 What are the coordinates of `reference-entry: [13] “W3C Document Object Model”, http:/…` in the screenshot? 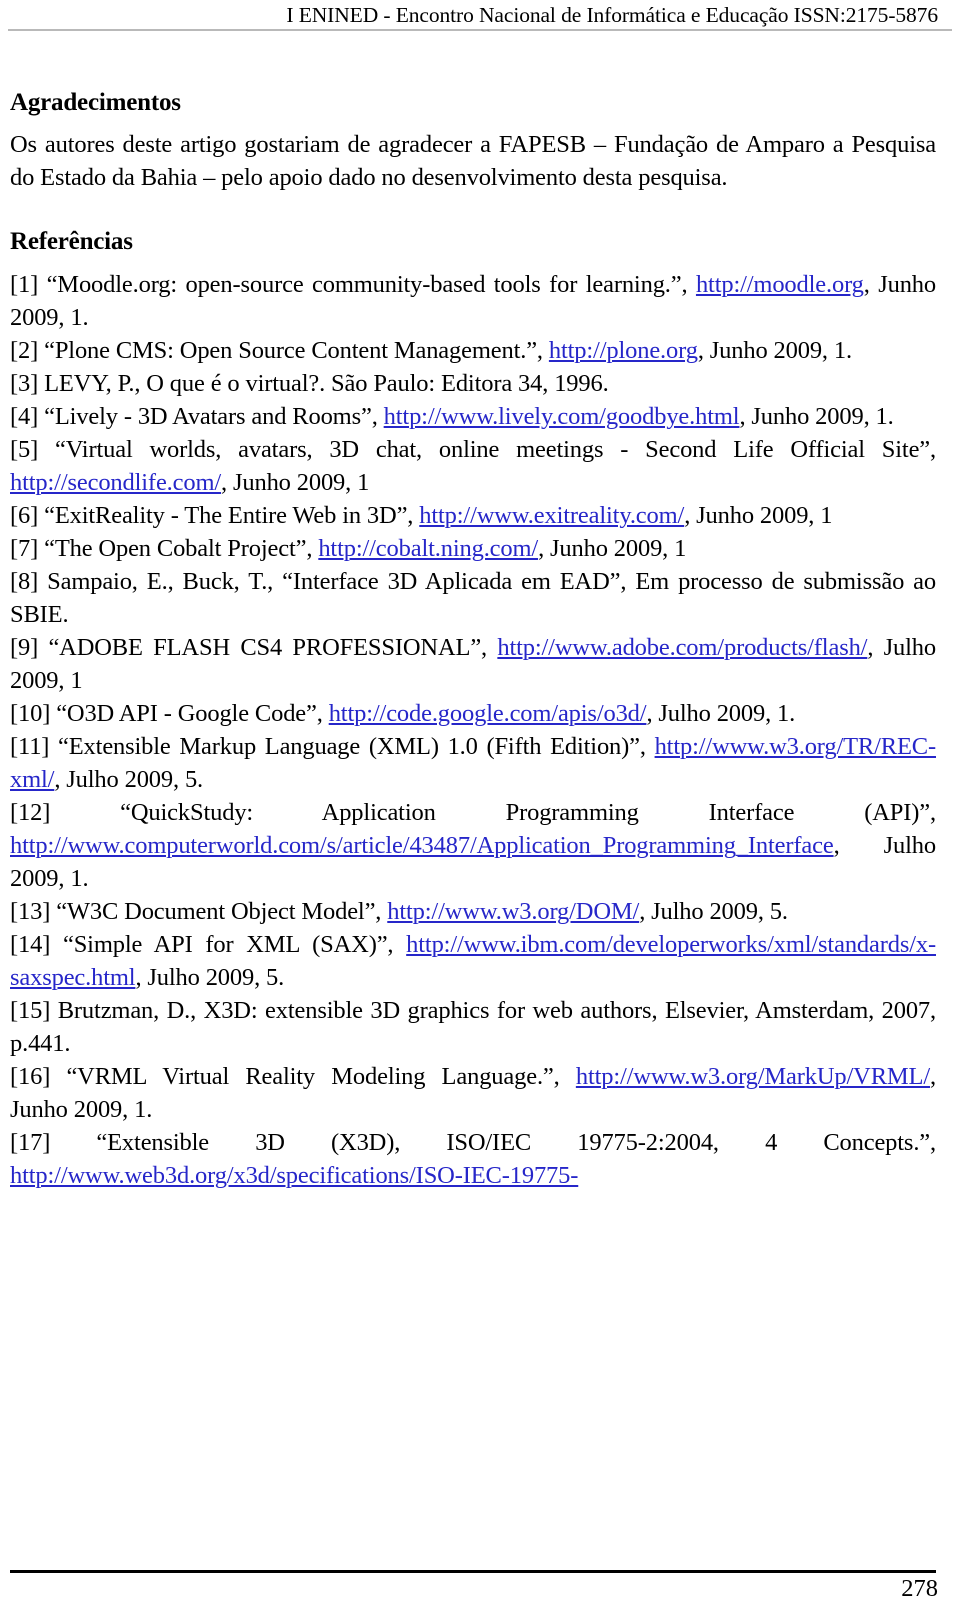 It's located at (473, 911).